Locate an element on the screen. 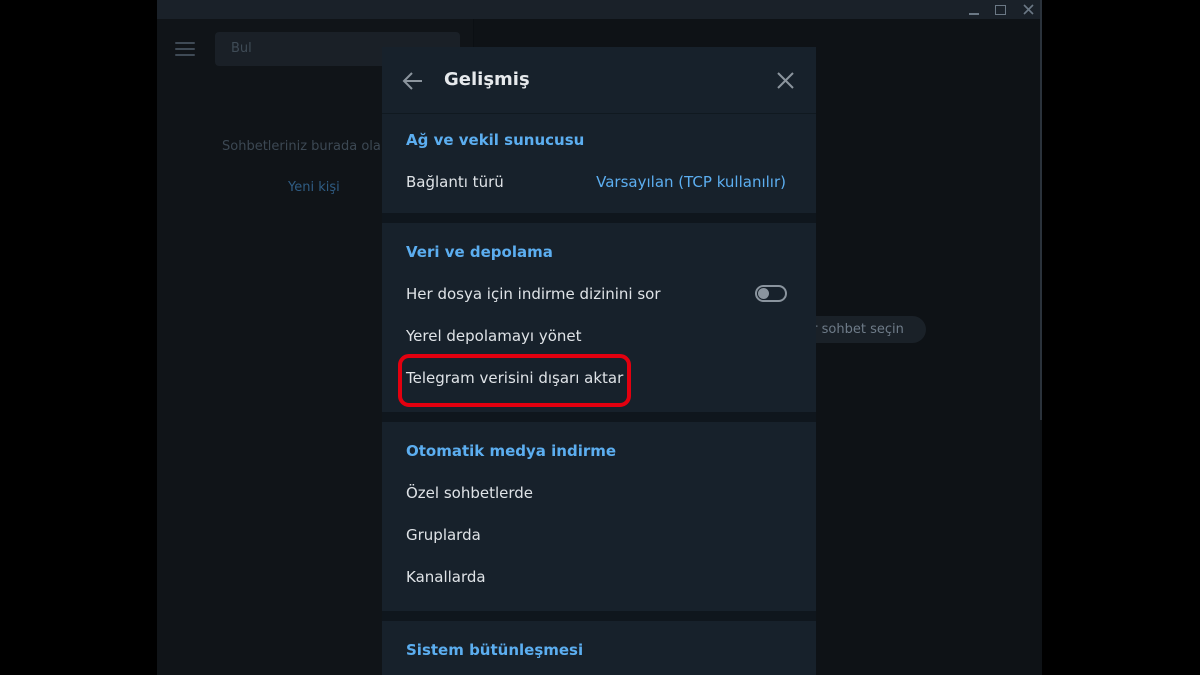 The image size is (1200, 675). window-close-icon is located at coordinates (1028, 9).